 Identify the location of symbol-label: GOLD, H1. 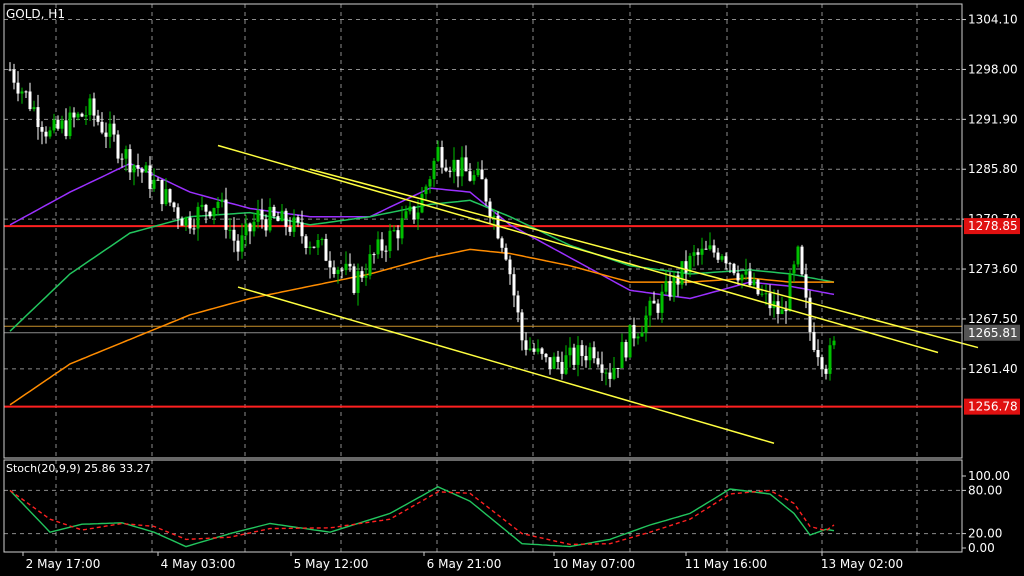
(35, 14).